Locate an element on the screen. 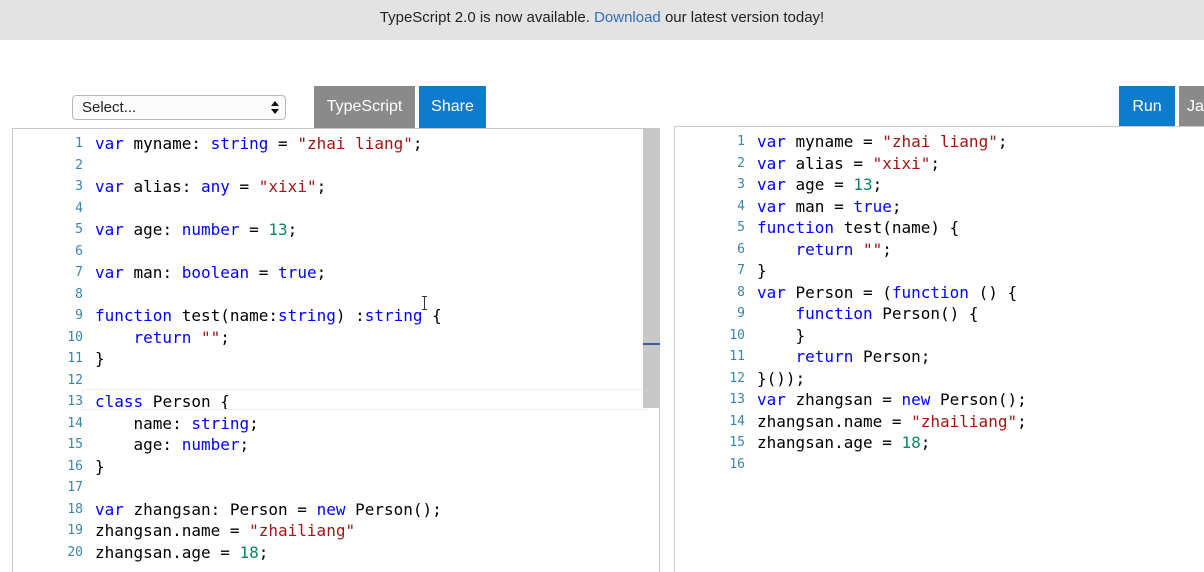 This screenshot has height=572, width=1204. code-token: zhangsan: Person = is located at coordinates (220, 509).